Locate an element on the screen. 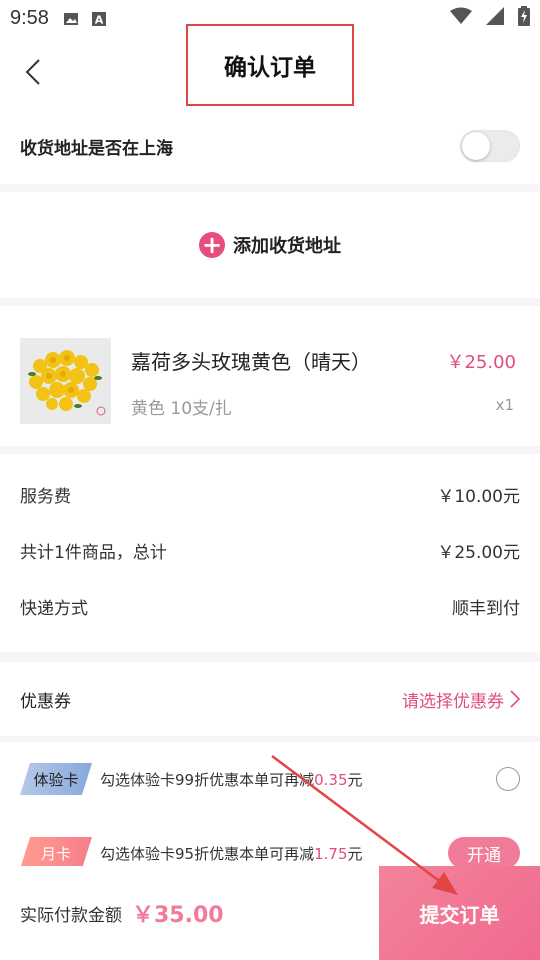 The width and height of the screenshot is (540, 960). coupon-select-text: 请选择优惠券 is located at coordinates (453, 701).